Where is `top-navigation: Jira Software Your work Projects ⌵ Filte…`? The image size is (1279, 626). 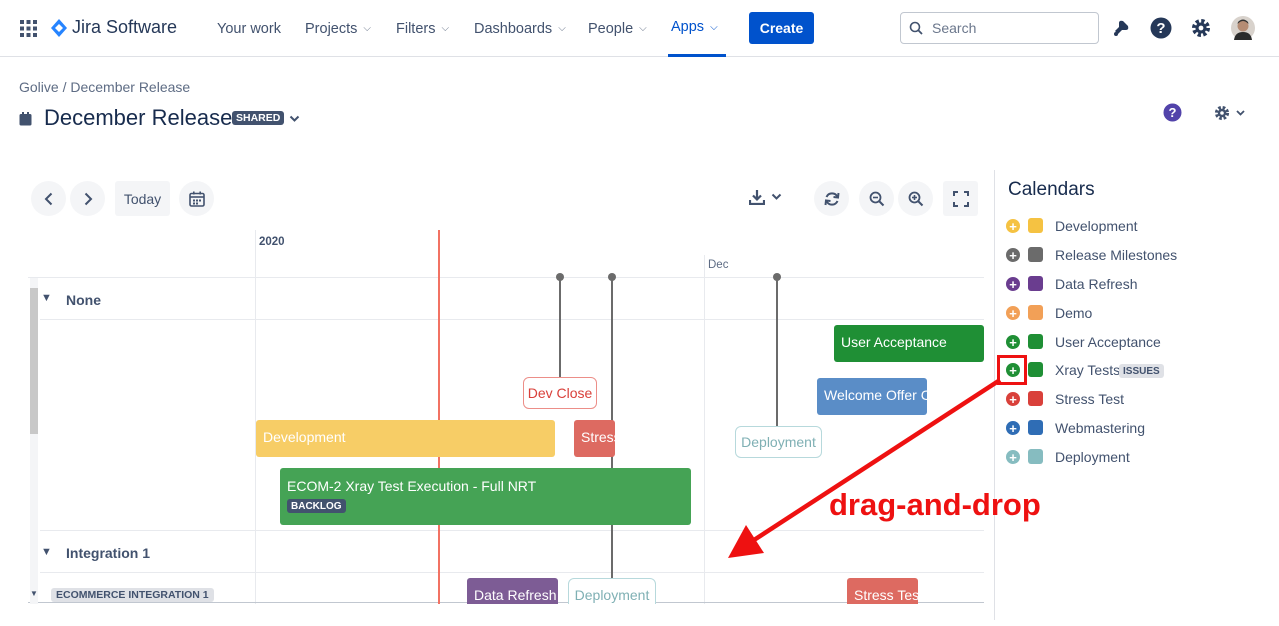
top-navigation: Jira Software Your work Projects ⌵ Filte… is located at coordinates (639, 28).